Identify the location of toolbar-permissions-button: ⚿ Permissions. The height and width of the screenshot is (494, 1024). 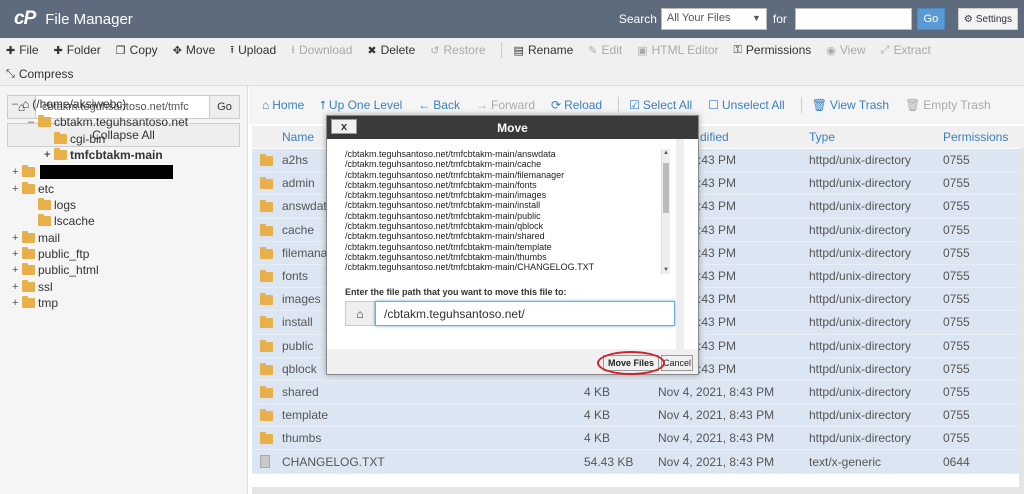
(773, 50).